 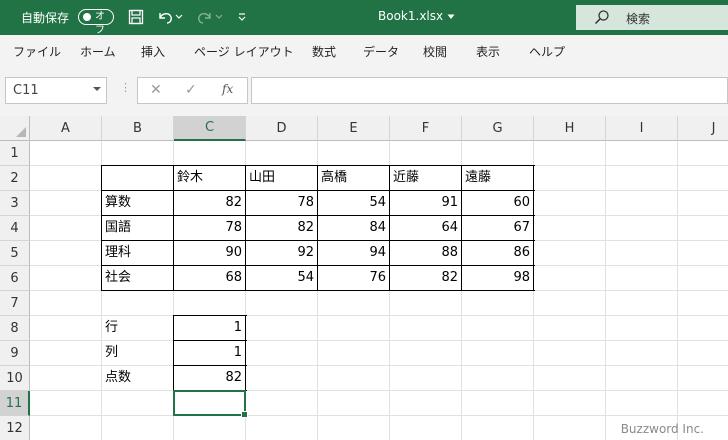 What do you see at coordinates (354, 428) in the screenshot?
I see `cell-e12` at bounding box center [354, 428].